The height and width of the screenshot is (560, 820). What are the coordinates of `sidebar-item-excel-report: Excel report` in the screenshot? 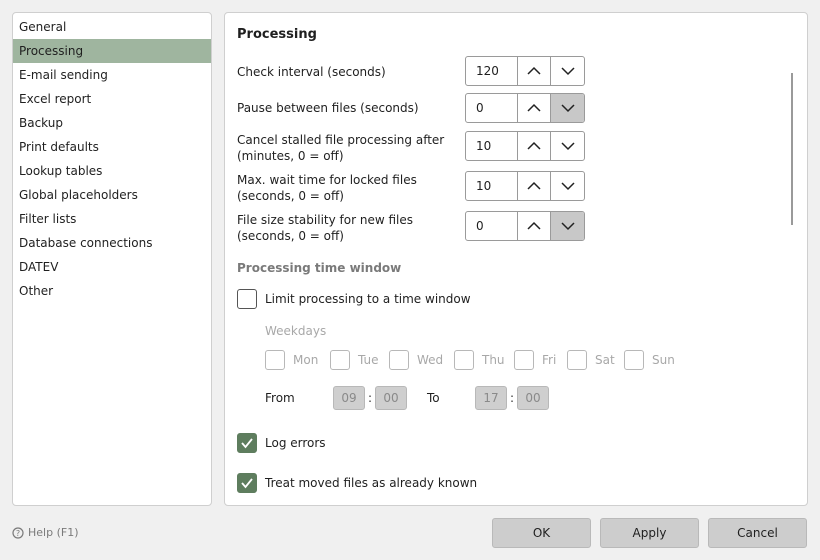 It's located at (112, 99).